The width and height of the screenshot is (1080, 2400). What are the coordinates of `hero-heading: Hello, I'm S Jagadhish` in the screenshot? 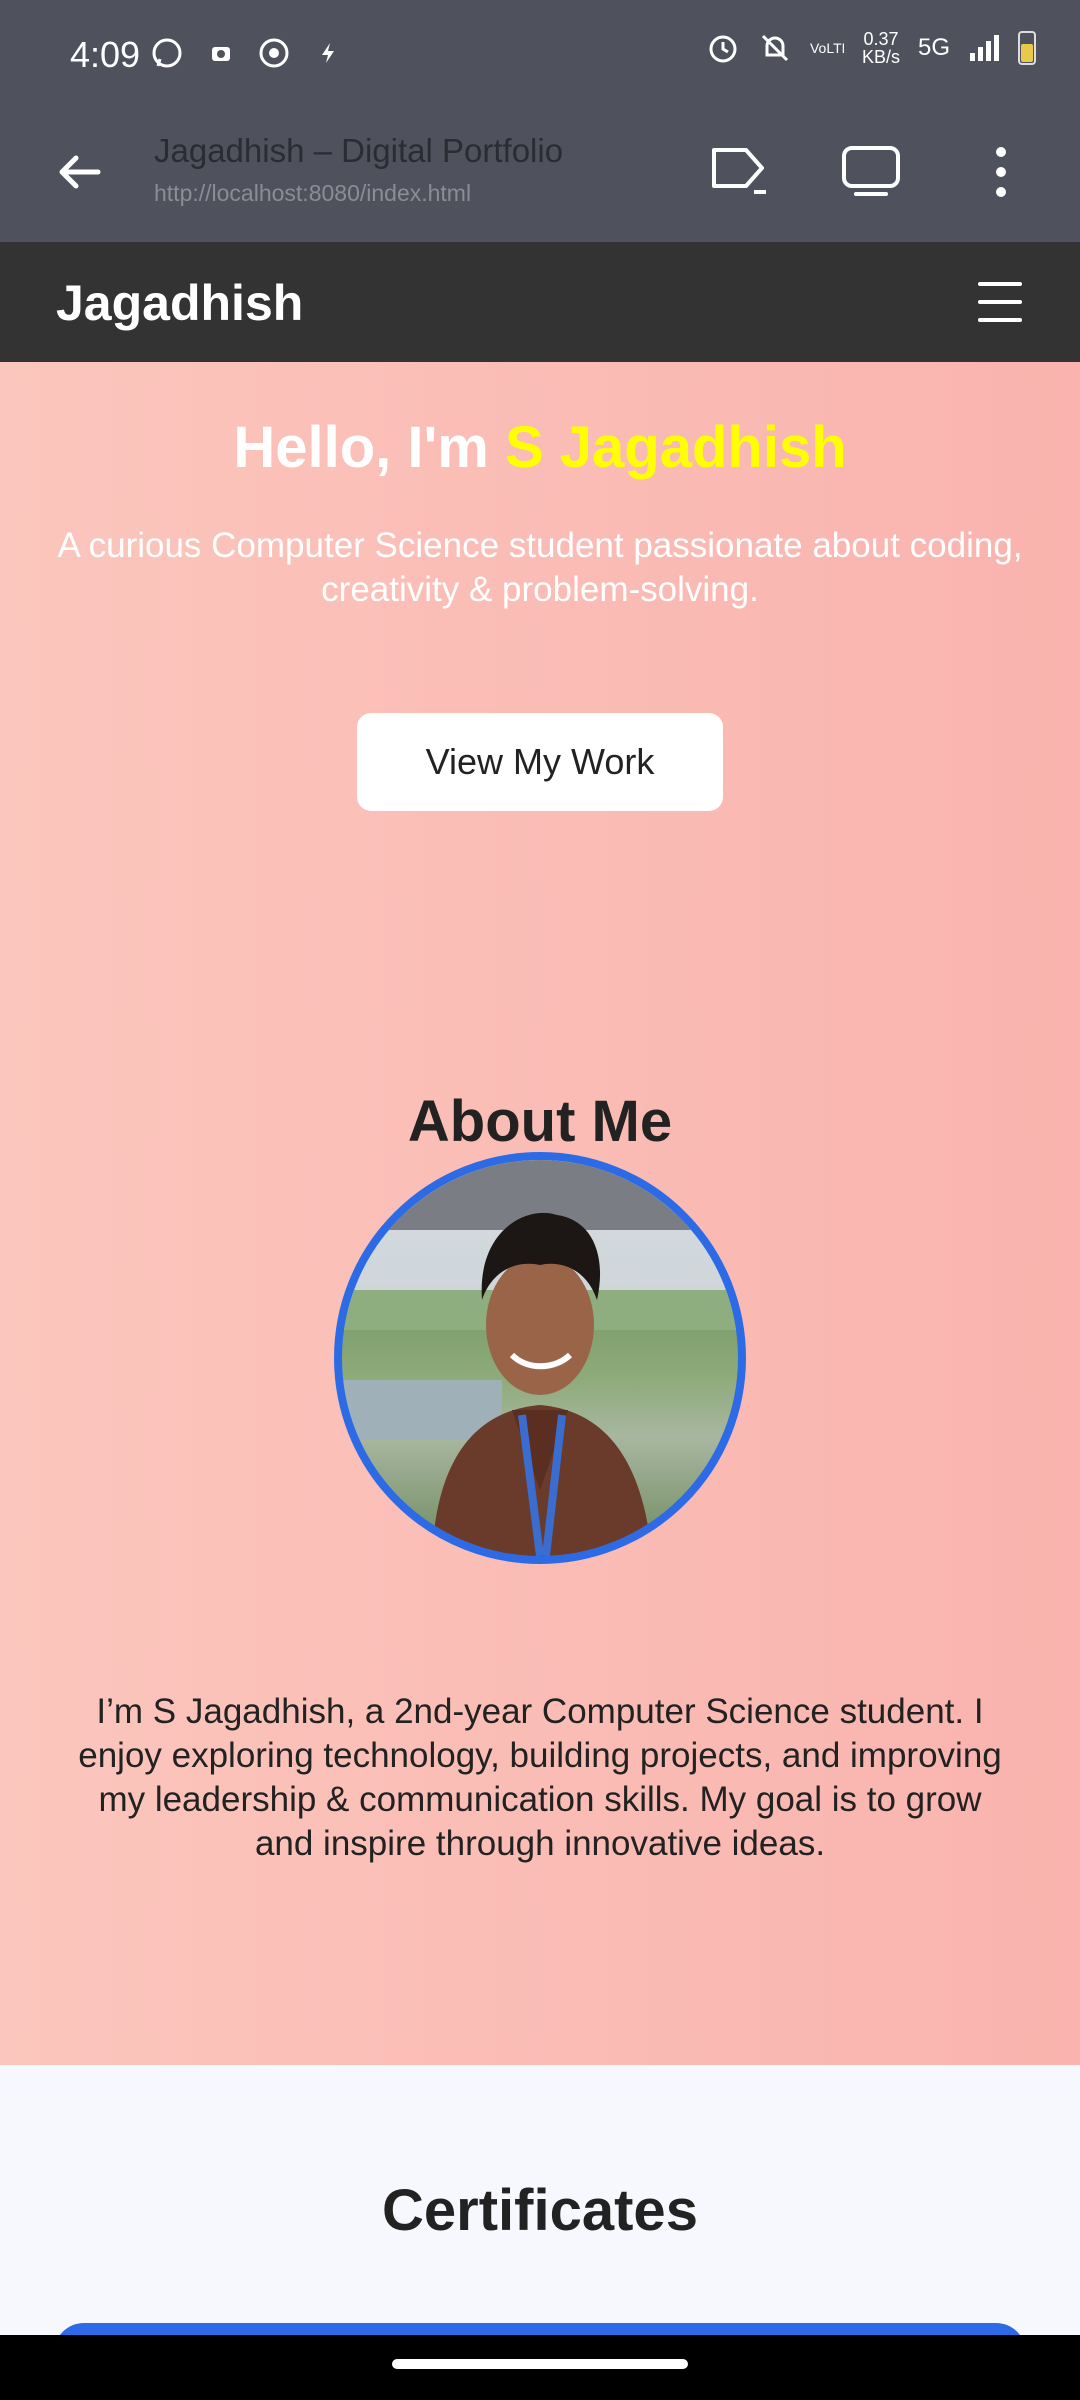 It's located at (540, 447).